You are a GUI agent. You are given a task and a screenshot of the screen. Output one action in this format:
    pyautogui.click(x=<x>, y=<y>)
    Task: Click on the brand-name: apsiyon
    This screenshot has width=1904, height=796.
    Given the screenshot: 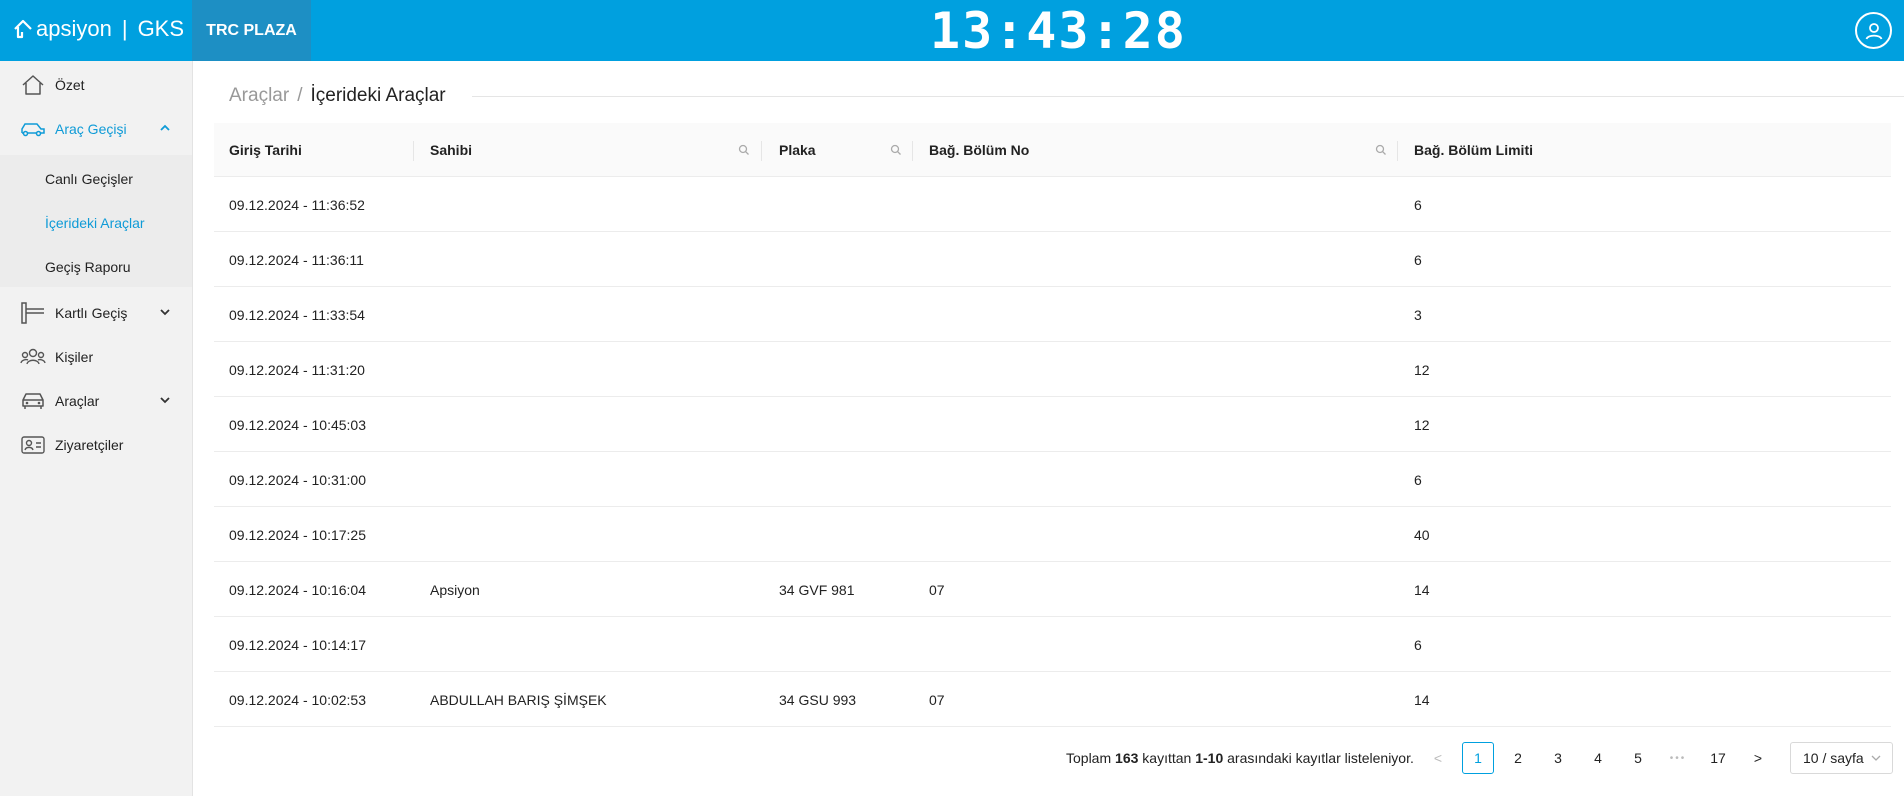 What is the action you would take?
    pyautogui.click(x=74, y=28)
    